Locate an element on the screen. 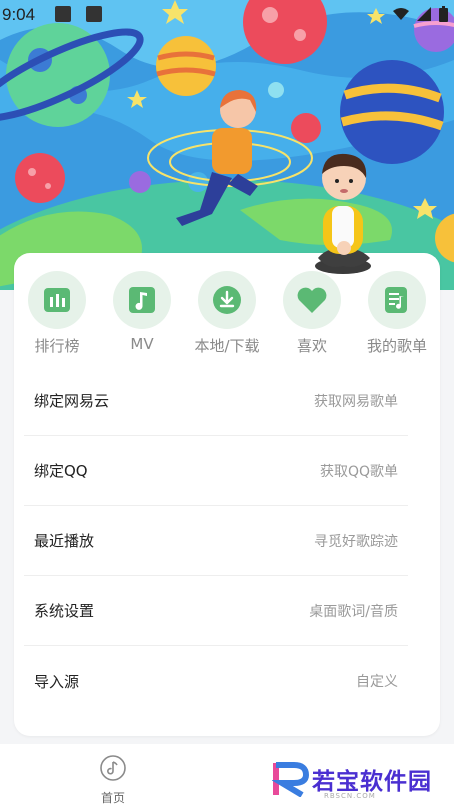  quick-item-mv: MV is located at coordinates (142, 312).